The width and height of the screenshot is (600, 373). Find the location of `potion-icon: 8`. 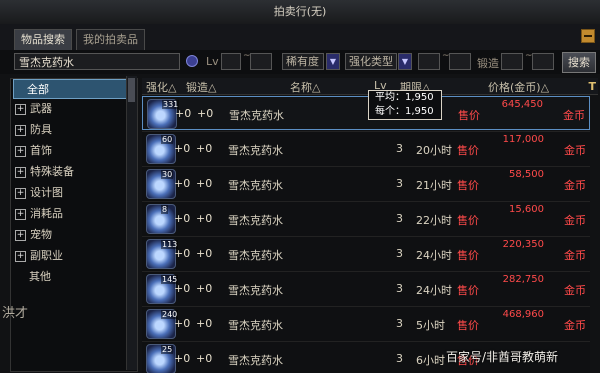

potion-icon: 8 is located at coordinates (161, 219).